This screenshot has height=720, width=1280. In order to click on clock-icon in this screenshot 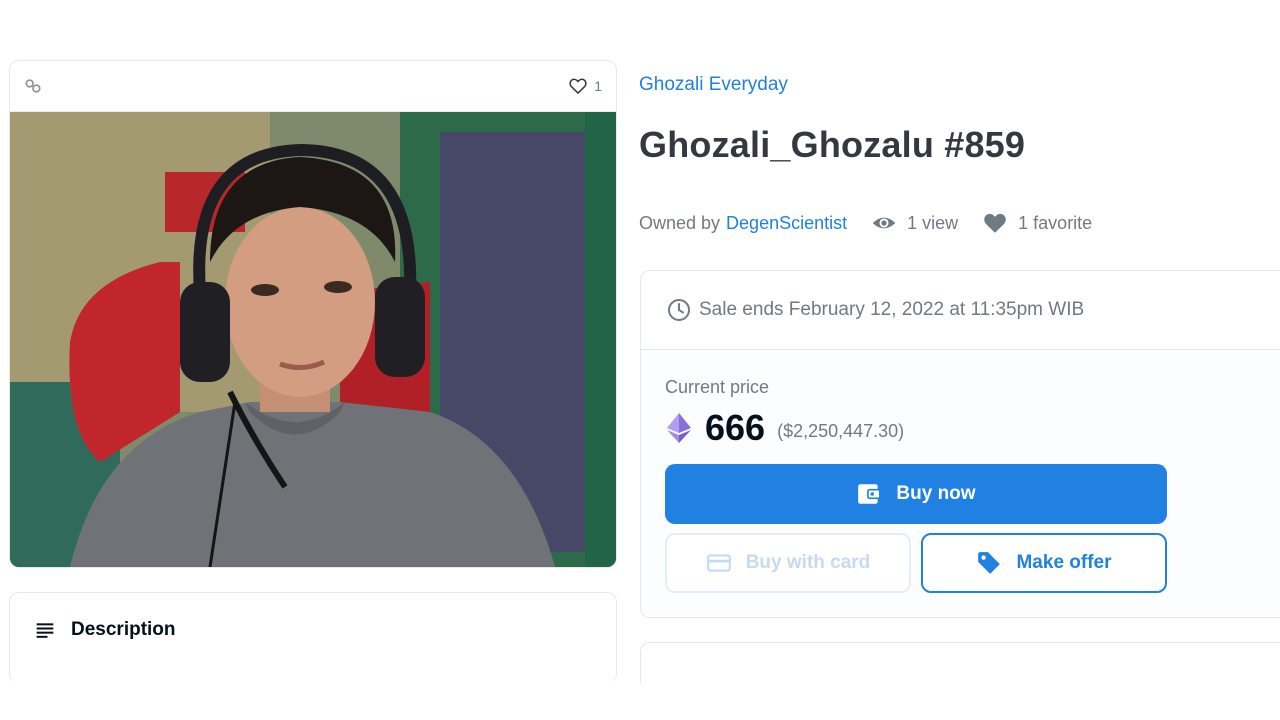, I will do `click(679, 310)`.